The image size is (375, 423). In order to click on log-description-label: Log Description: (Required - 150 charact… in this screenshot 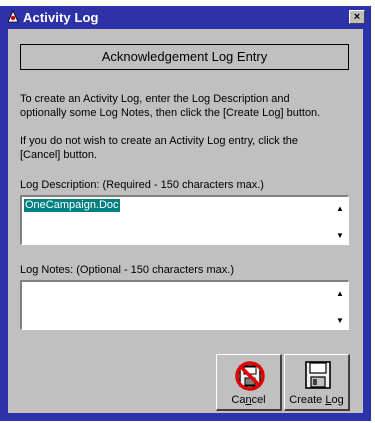, I will do `click(142, 185)`.